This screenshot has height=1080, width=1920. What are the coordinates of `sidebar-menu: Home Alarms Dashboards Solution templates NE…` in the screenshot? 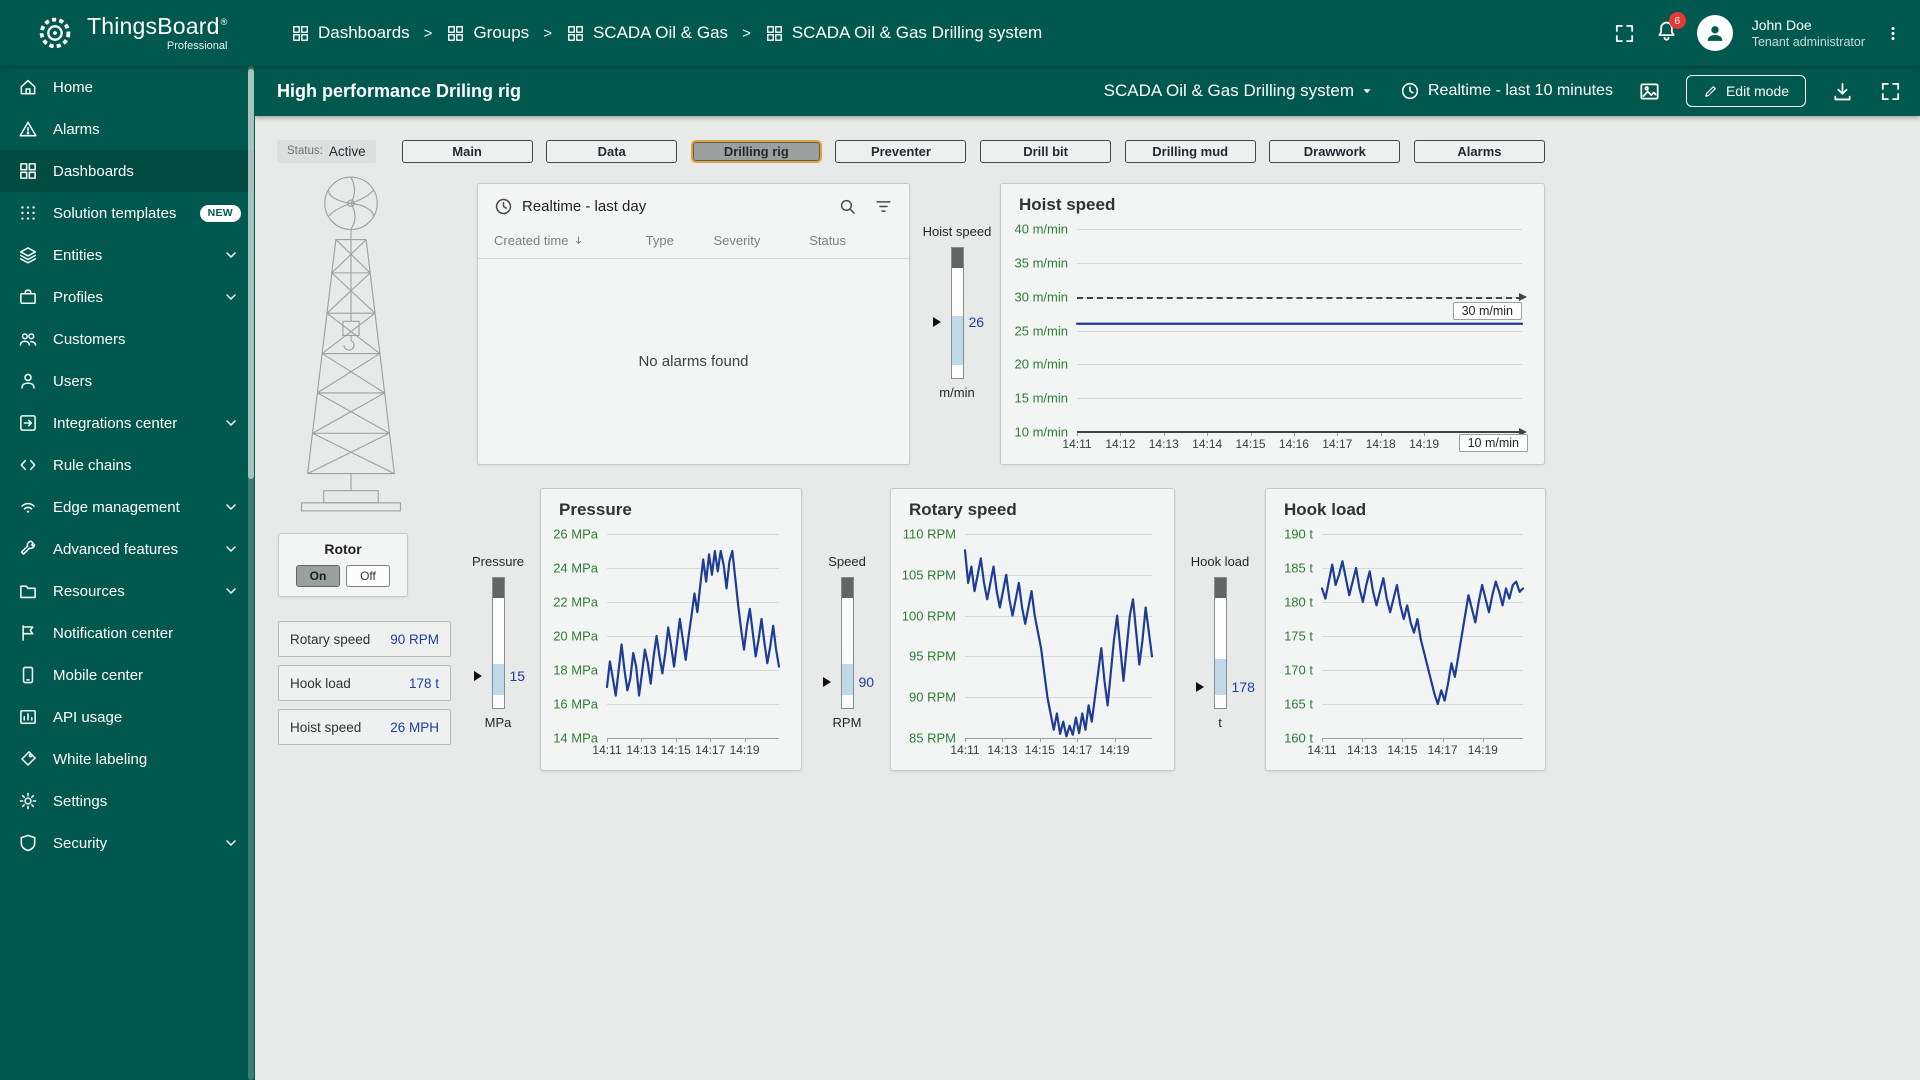 It's located at (127, 465).